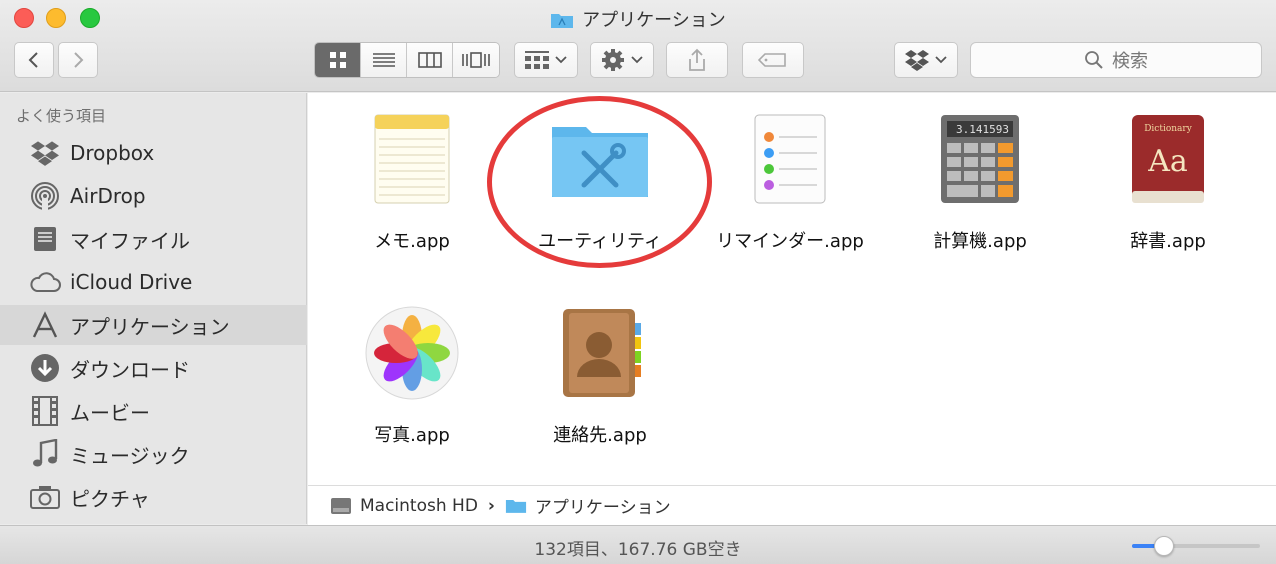  Describe the element at coordinates (600, 353) in the screenshot. I see `contacts-icon` at that location.